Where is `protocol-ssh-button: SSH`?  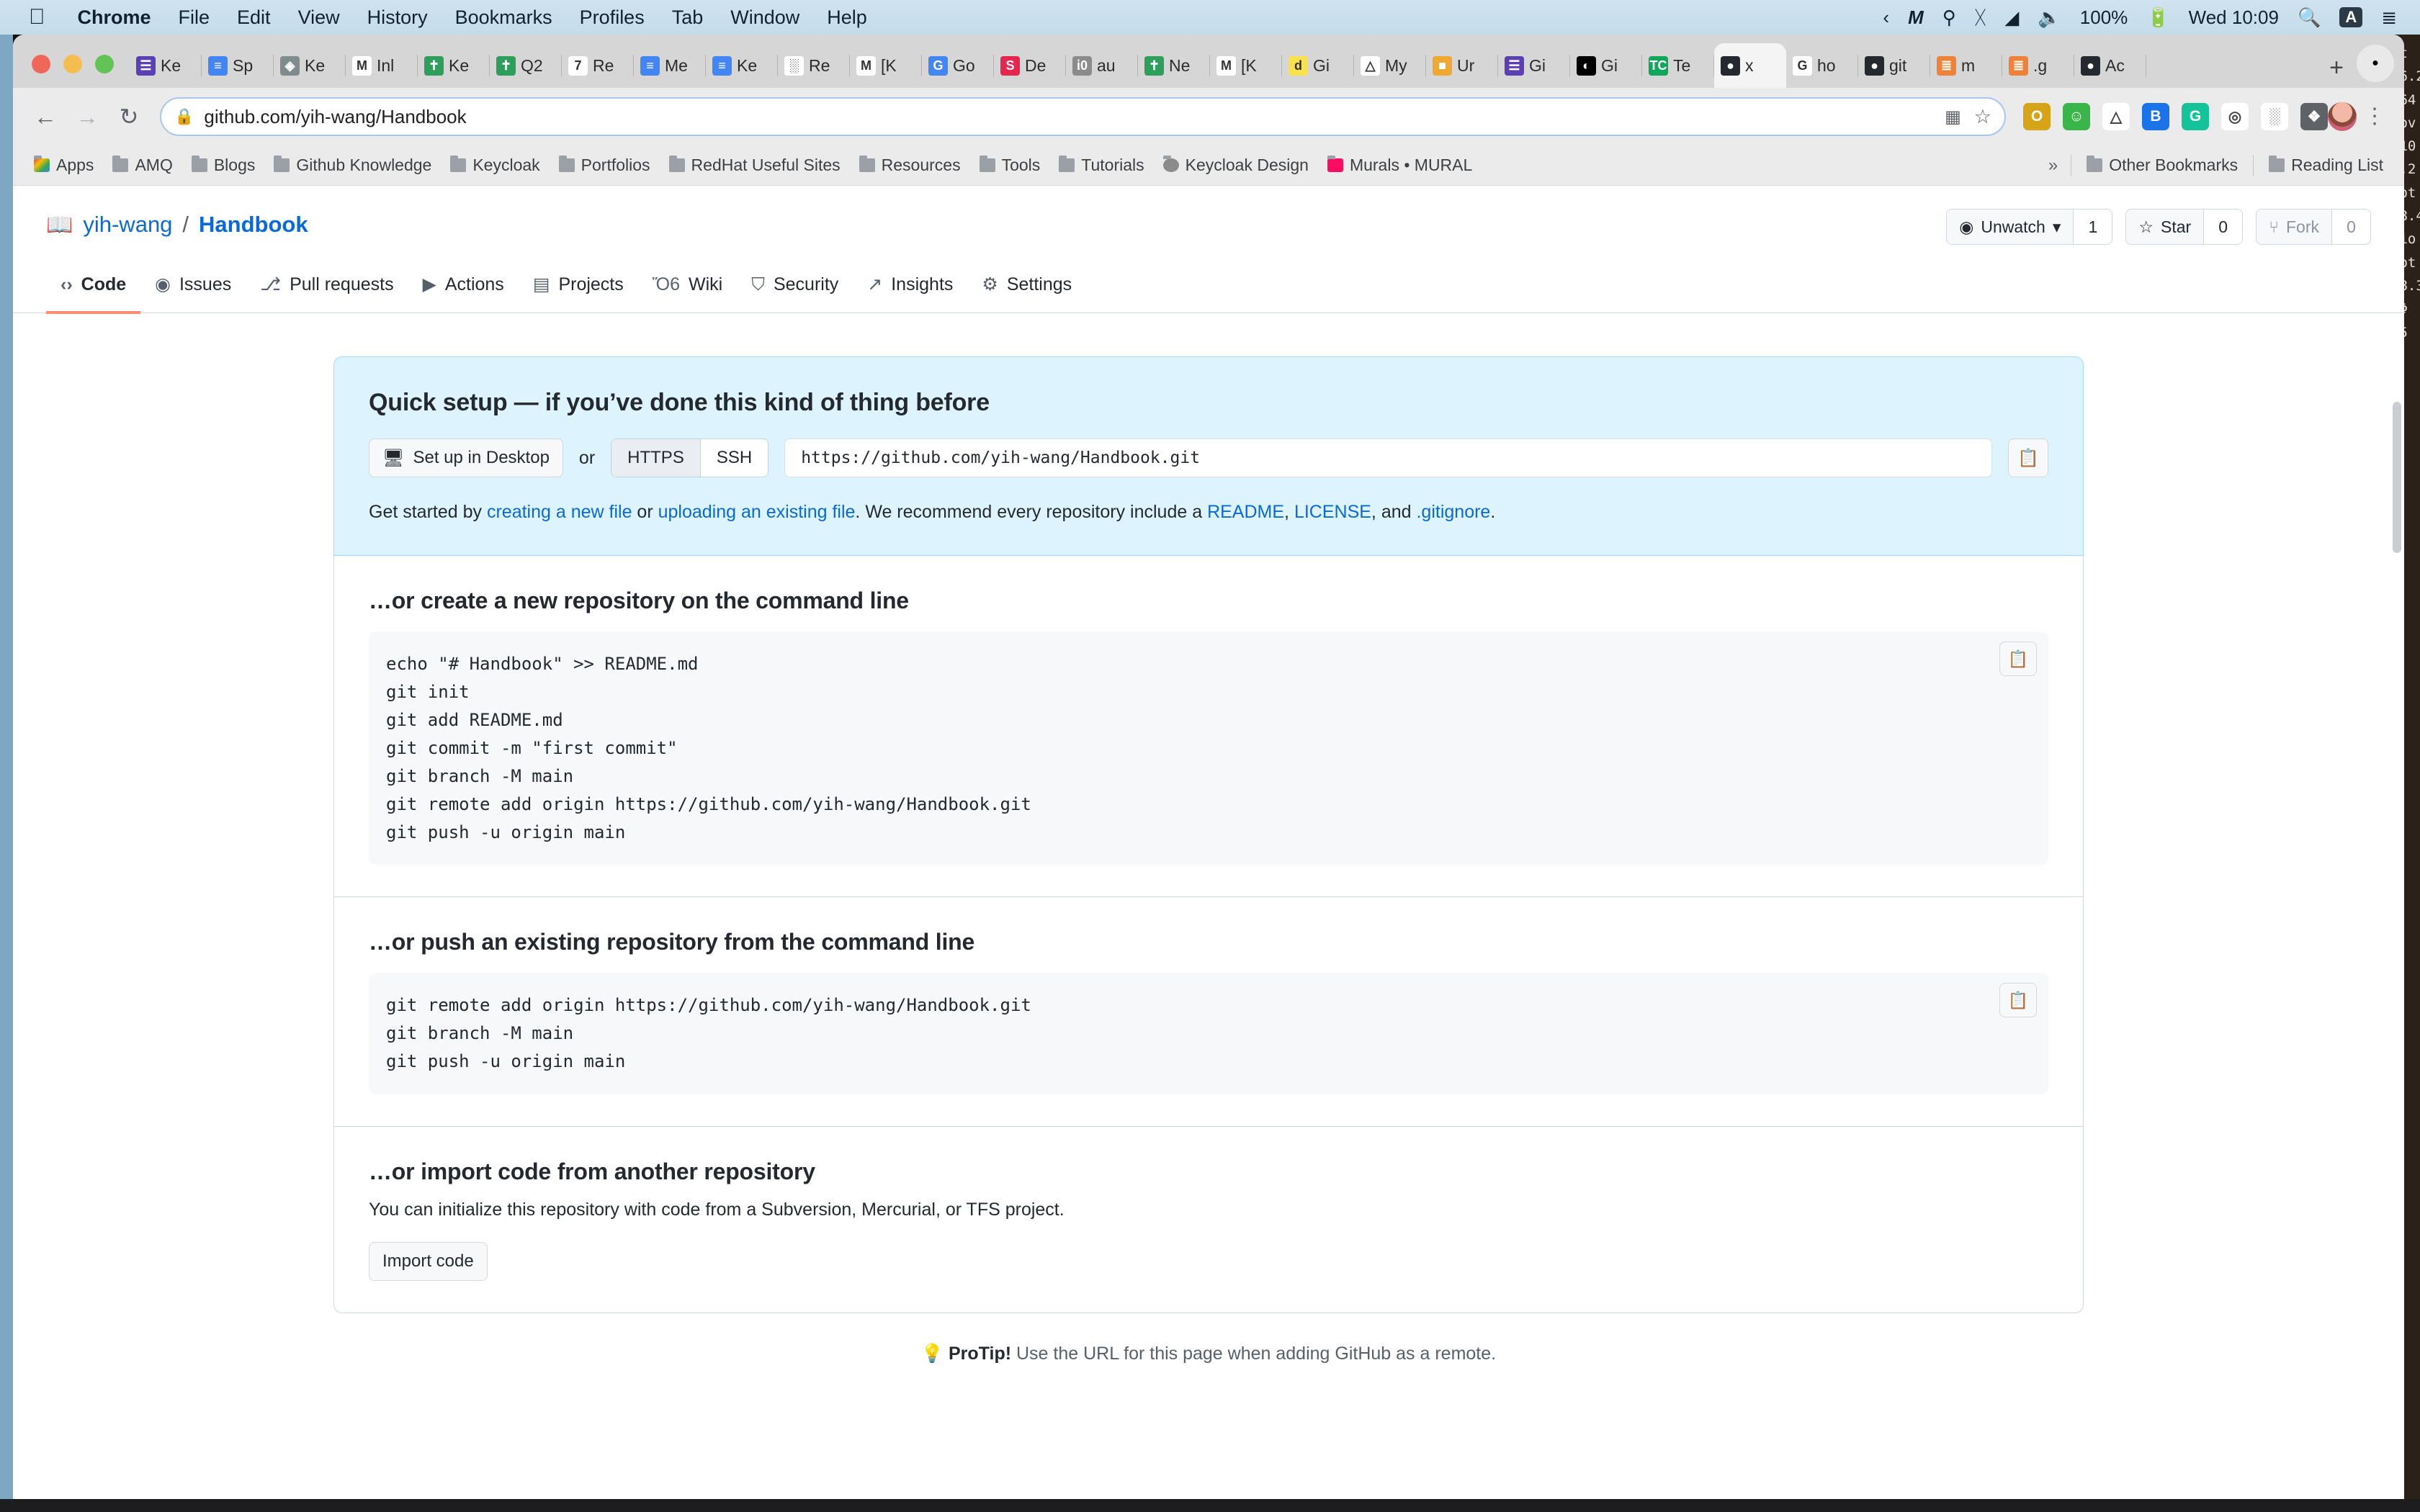
protocol-ssh-button: SSH is located at coordinates (734, 458).